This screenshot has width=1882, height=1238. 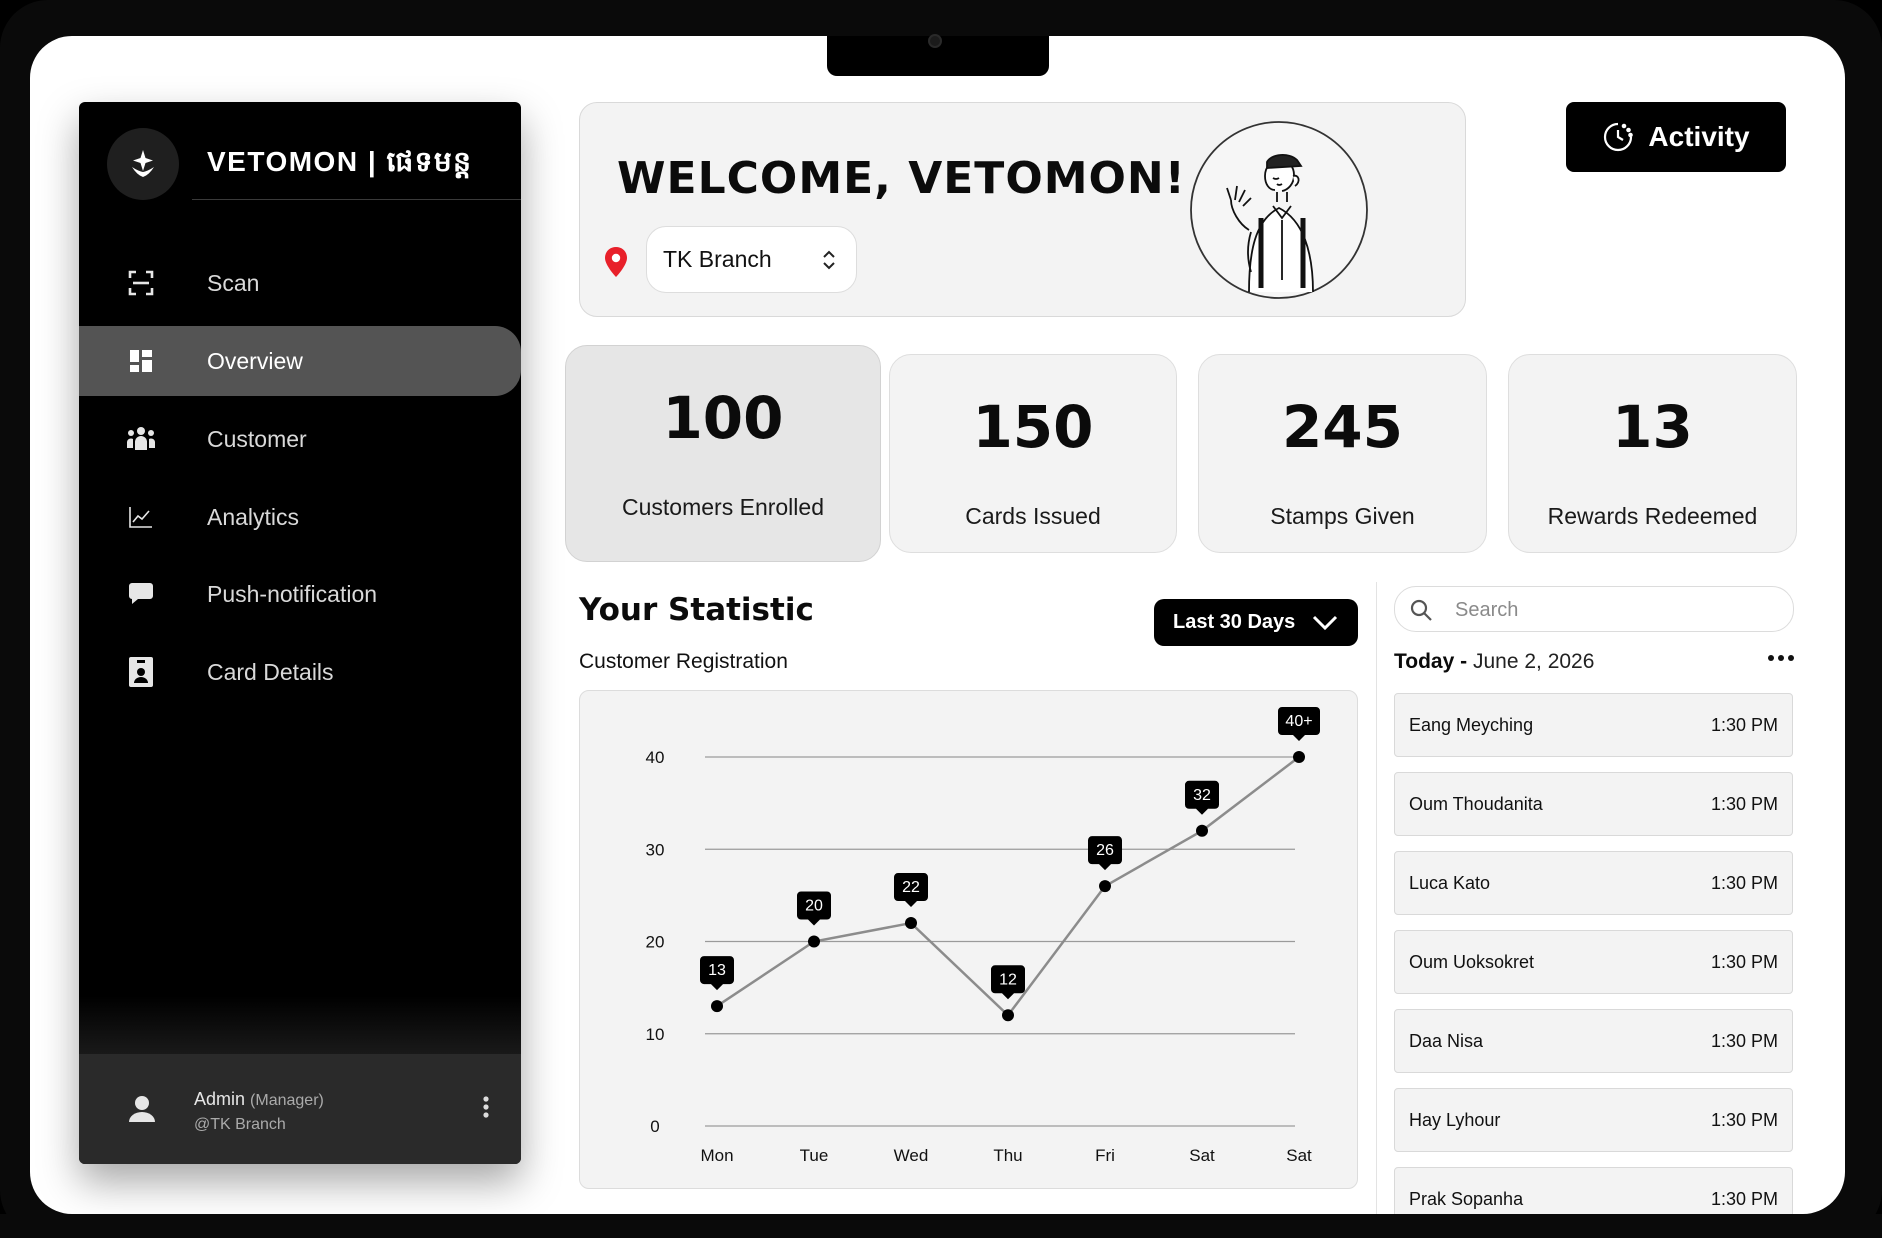 I want to click on activity-button-label: Activity, so click(x=1699, y=136).